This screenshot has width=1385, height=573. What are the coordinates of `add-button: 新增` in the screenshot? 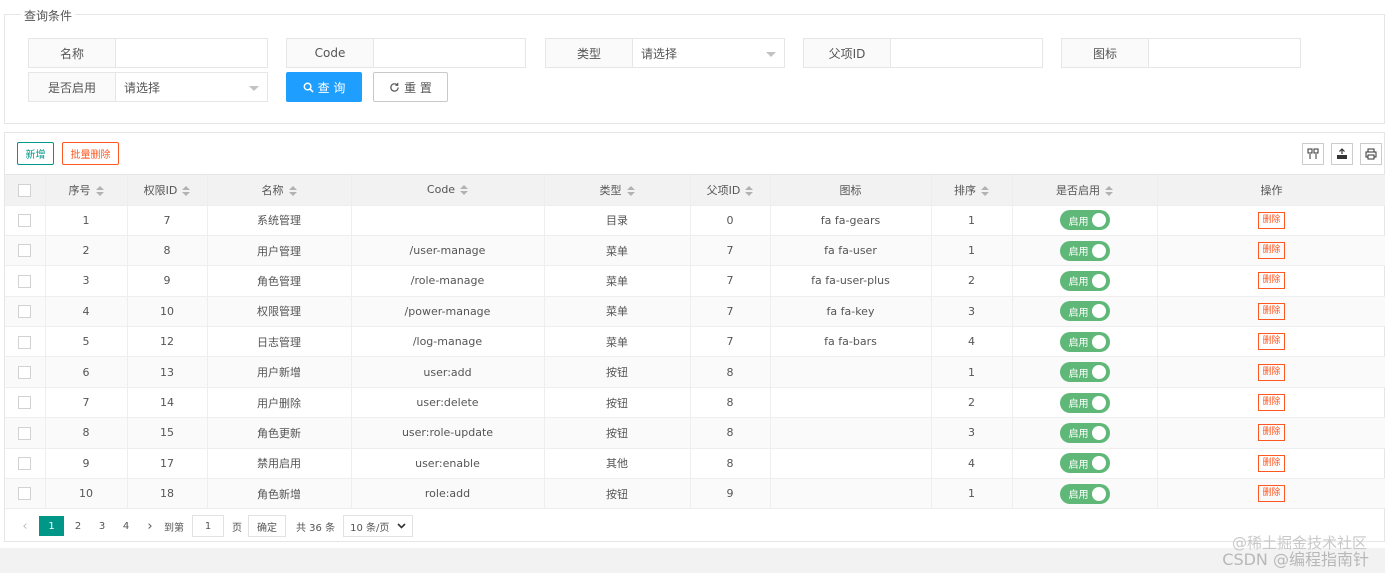 It's located at (35, 153).